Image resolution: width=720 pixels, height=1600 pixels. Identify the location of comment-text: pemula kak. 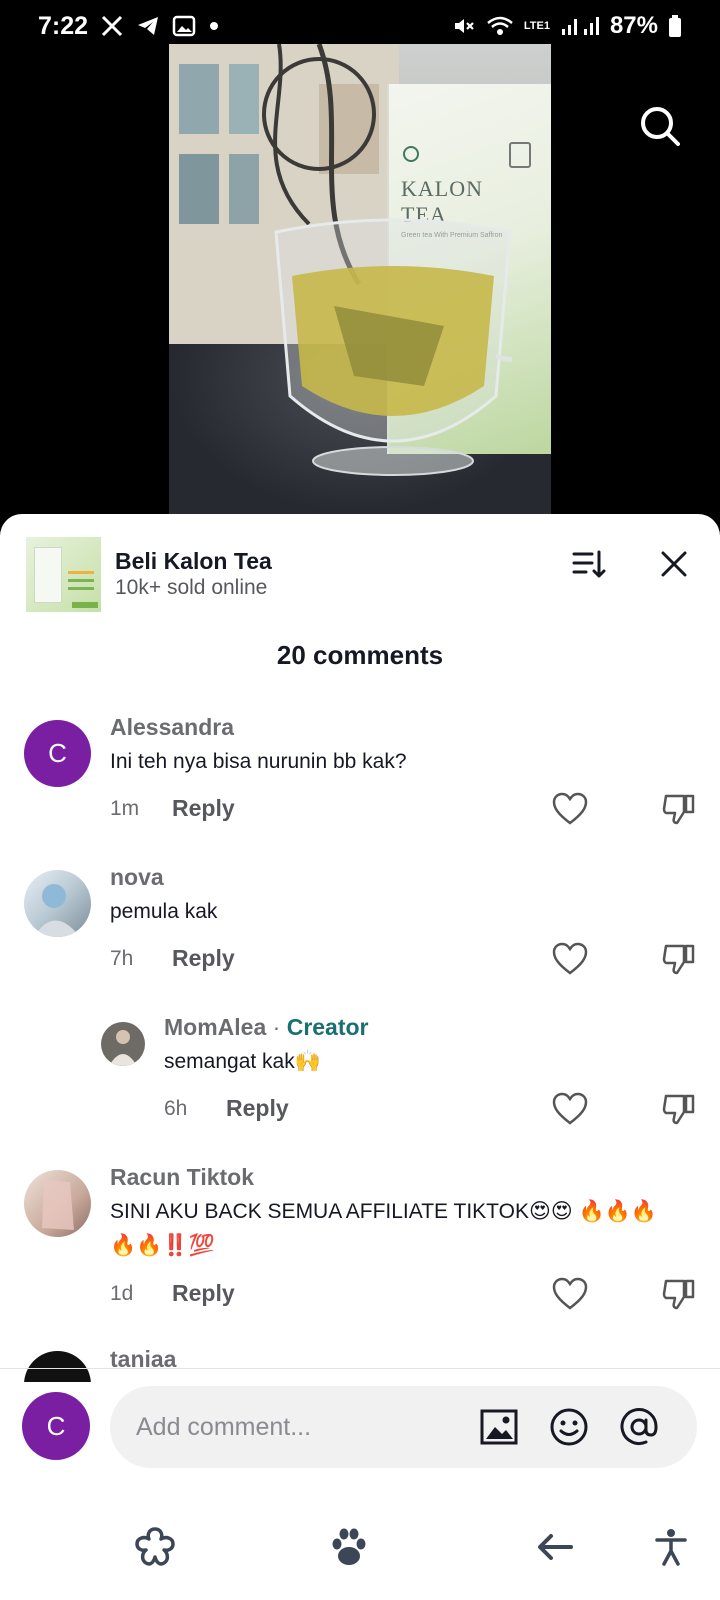
(164, 911).